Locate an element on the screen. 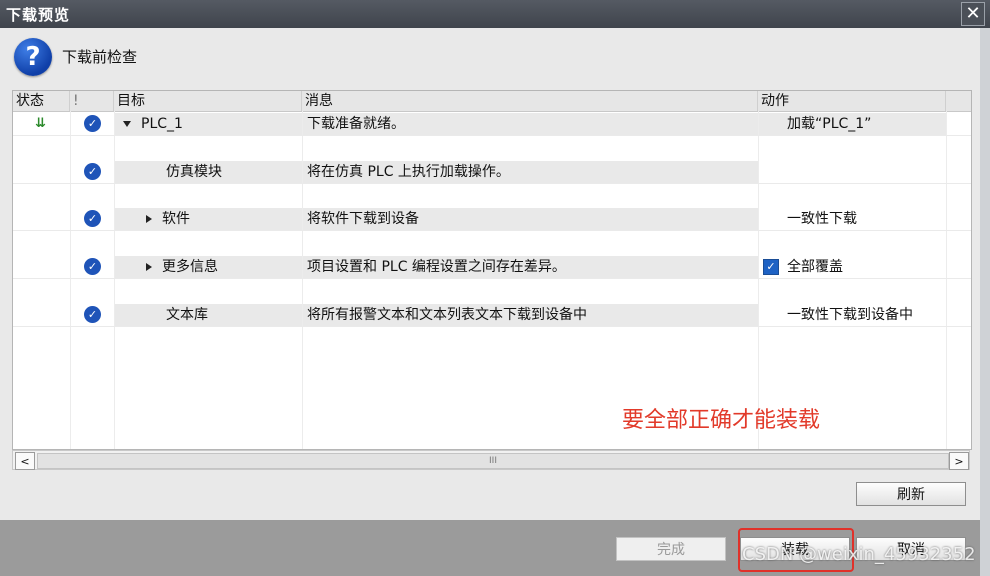 The width and height of the screenshot is (990, 576). annotation-note: 要全部正确才能装载 is located at coordinates (721, 420).